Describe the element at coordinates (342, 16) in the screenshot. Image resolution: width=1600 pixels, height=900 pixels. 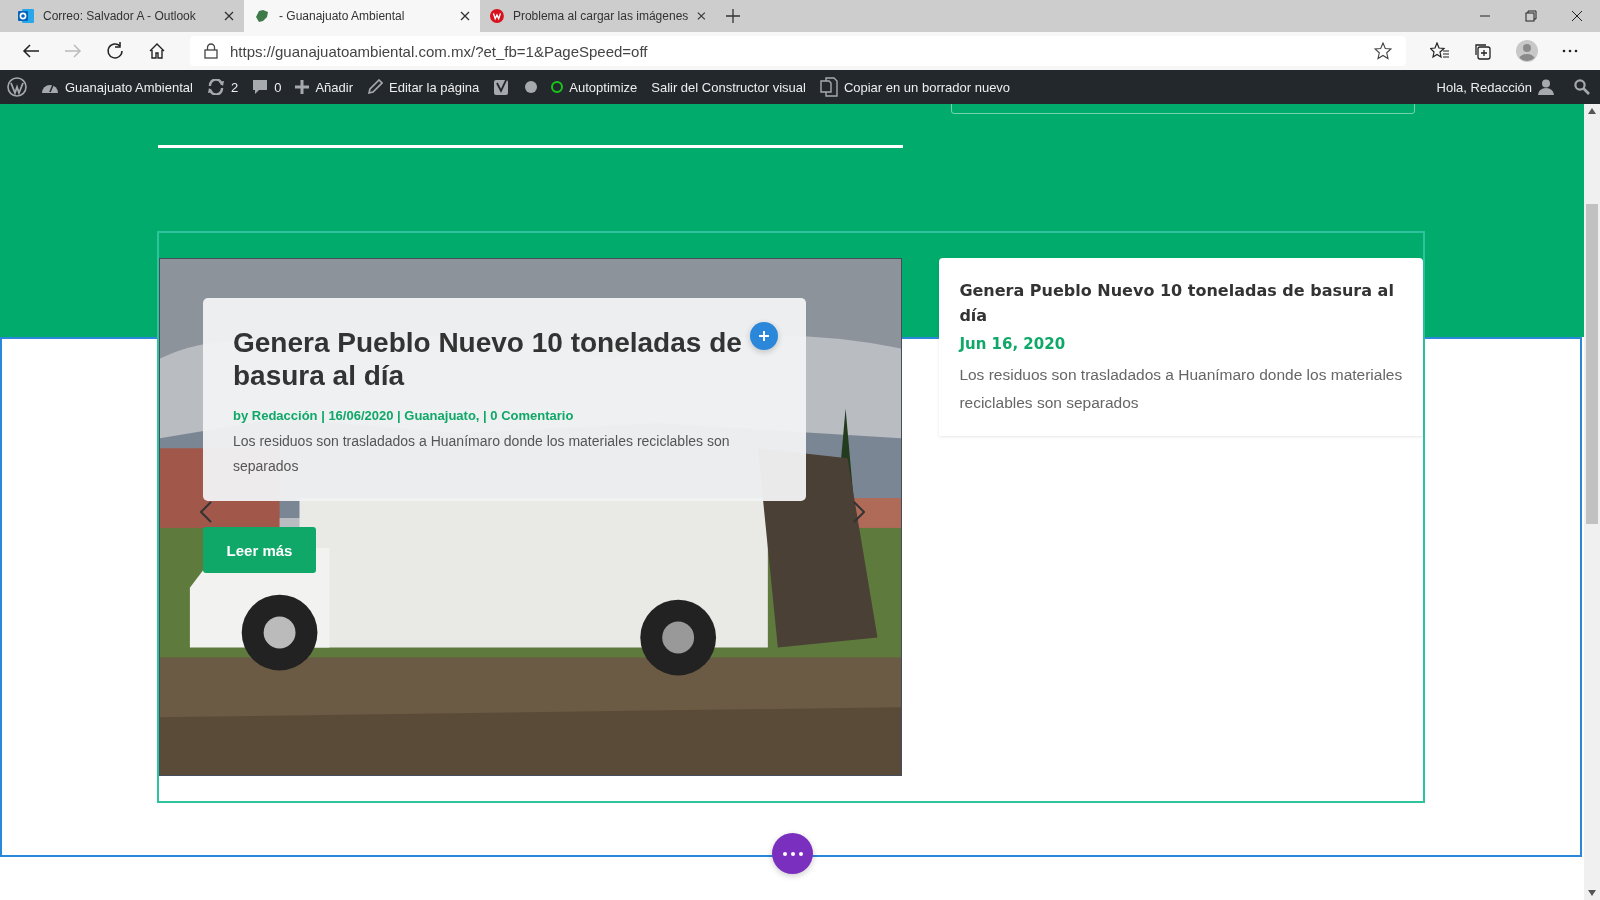
I see `tab-title: - Guanajuato Ambiental` at that location.